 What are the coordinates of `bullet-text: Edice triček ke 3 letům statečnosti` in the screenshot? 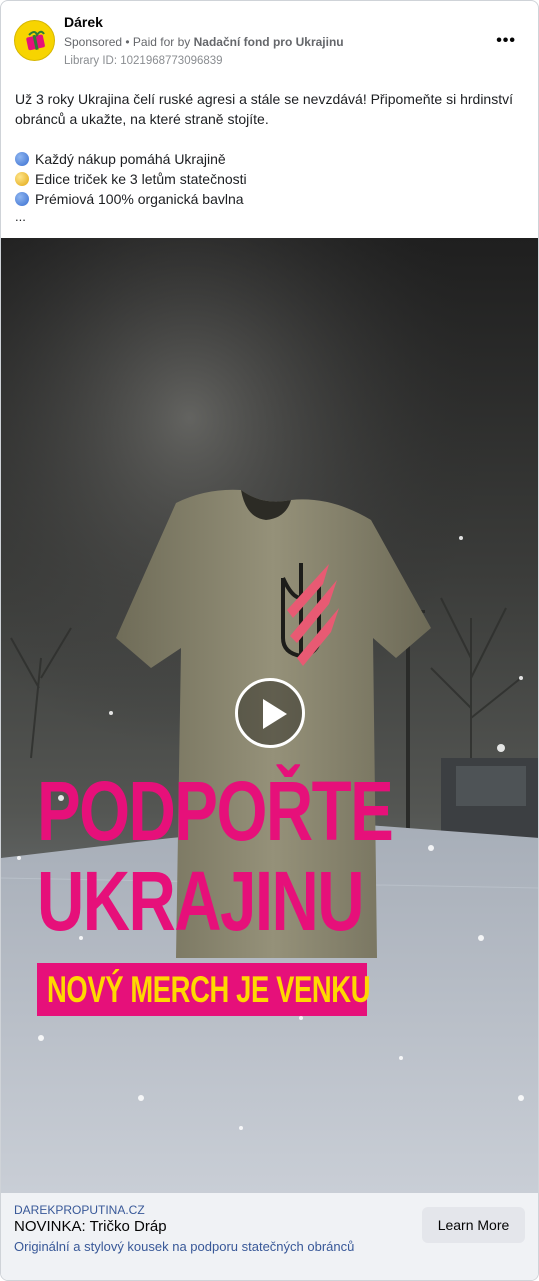 It's located at (141, 179).